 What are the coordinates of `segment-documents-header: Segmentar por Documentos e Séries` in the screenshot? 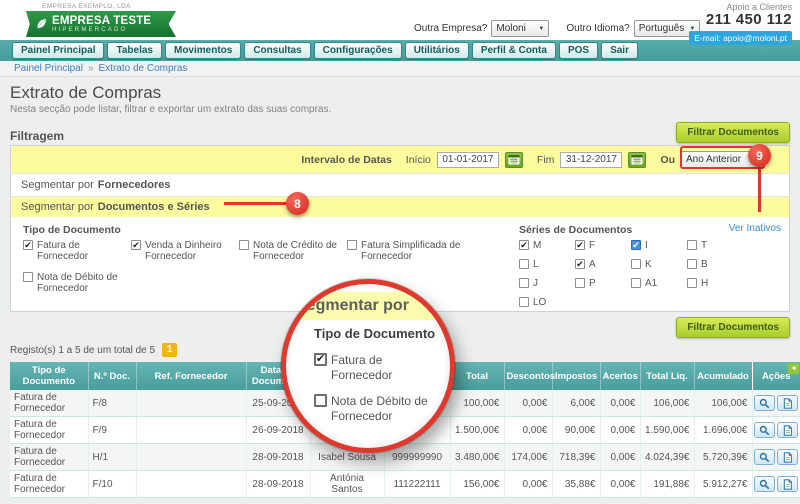 It's located at (400, 206).